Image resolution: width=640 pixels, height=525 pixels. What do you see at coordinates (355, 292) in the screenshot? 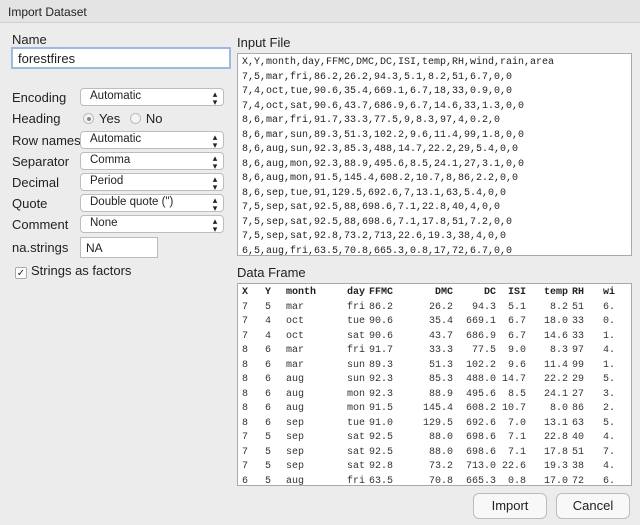
I see `column-header: day` at bounding box center [355, 292].